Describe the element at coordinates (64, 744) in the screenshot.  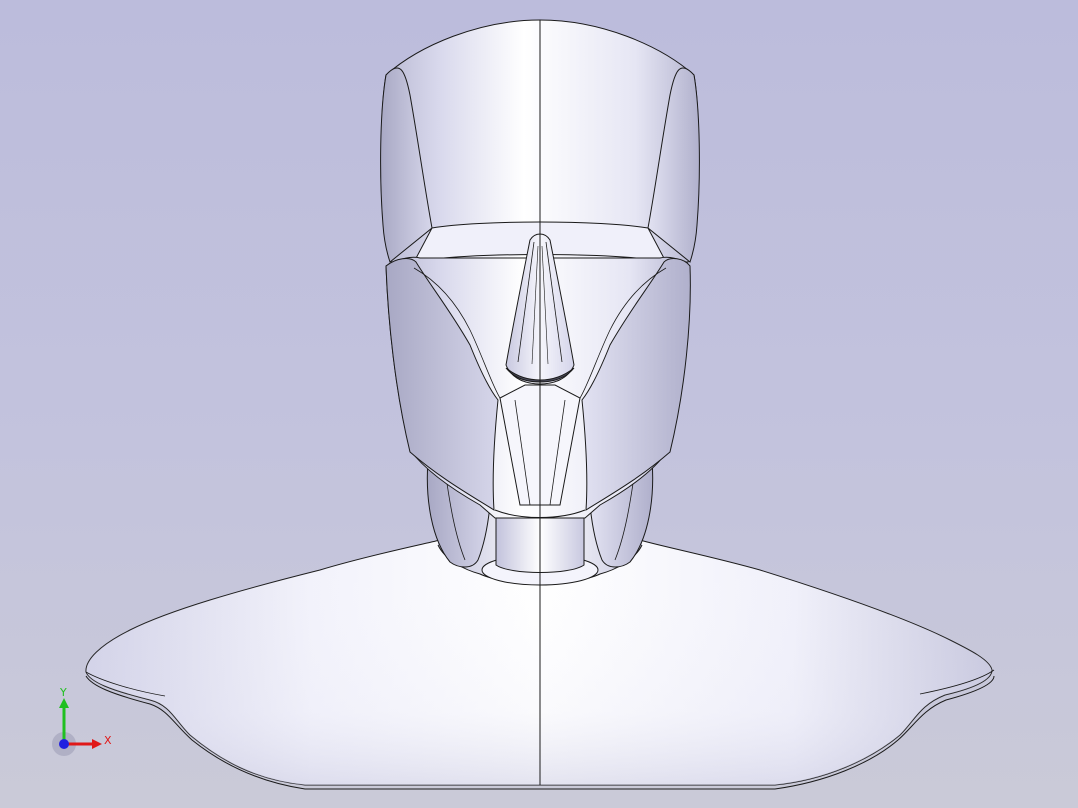
I see `z-axis-dot-icon` at that location.